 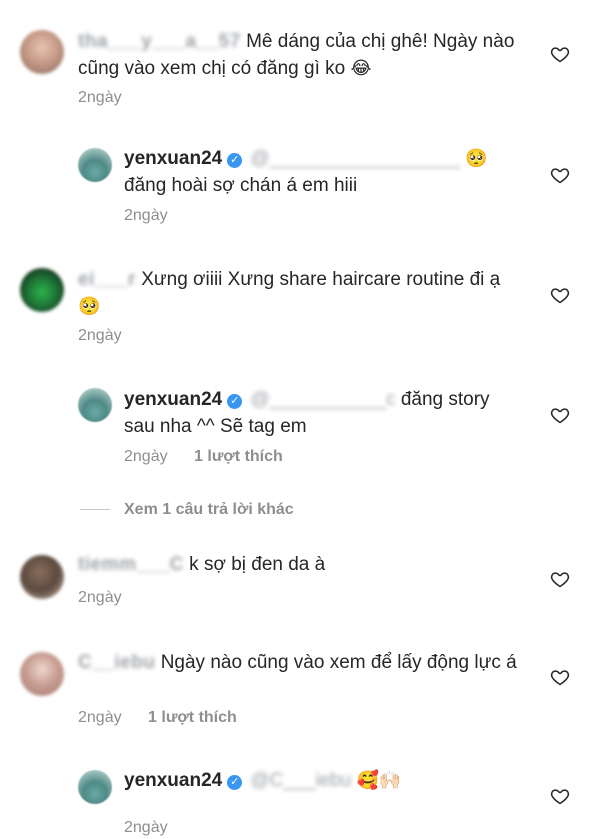 I want to click on mention: @___________c, so click(x=323, y=399).